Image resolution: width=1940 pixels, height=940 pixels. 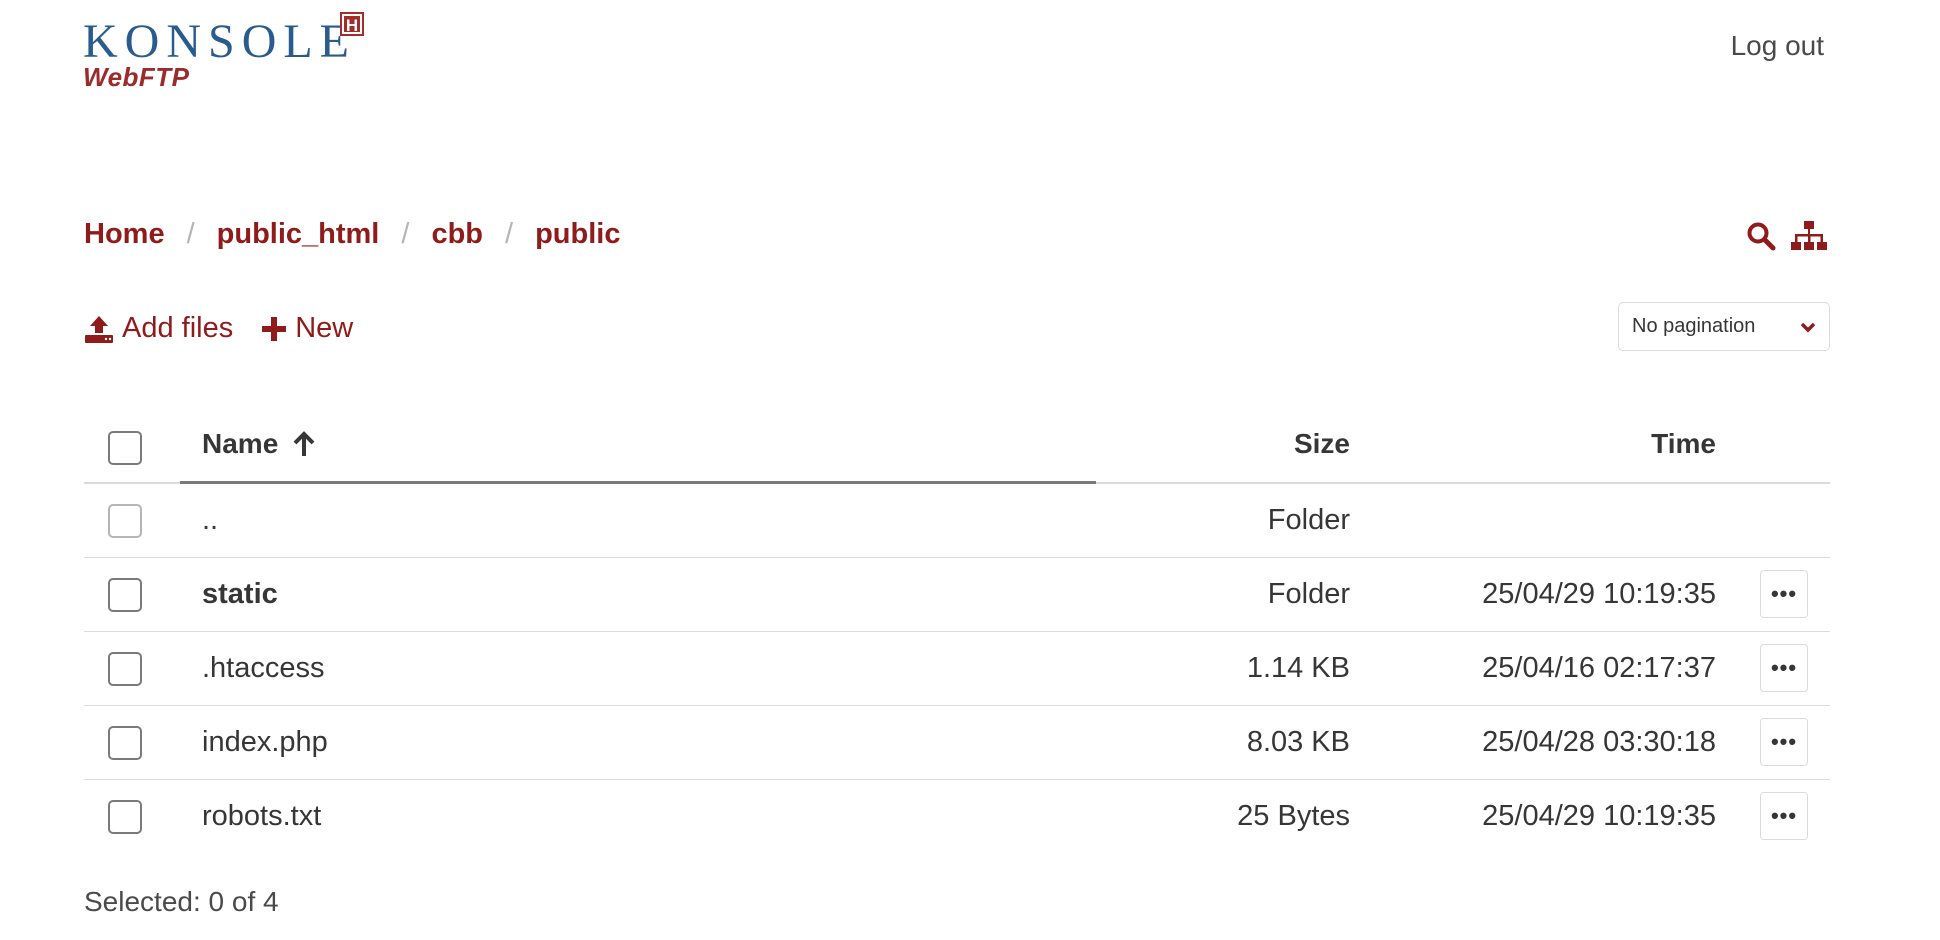 What do you see at coordinates (957, 669) in the screenshot?
I see `table-row: .htaccess 1.14 KB 25/04/16 02:17:37 •••` at bounding box center [957, 669].